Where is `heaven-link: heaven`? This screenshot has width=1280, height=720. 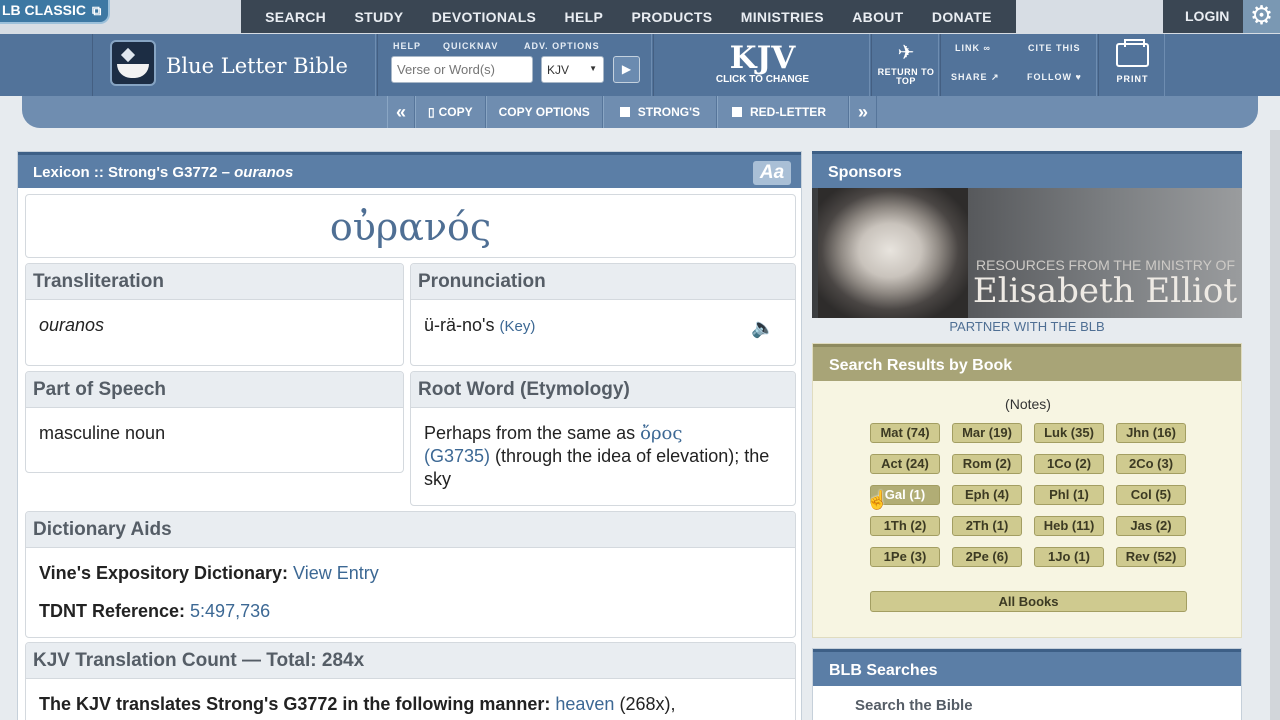 heaven-link: heaven is located at coordinates (584, 704).